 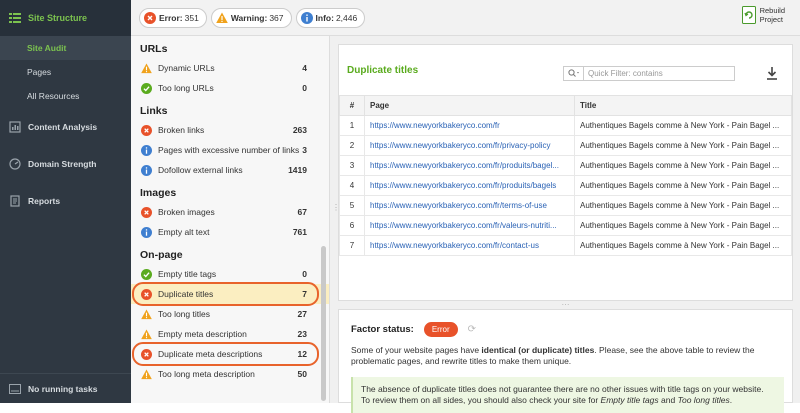 I want to click on factor-row: Duplicate titles 7, so click(x=230, y=294).